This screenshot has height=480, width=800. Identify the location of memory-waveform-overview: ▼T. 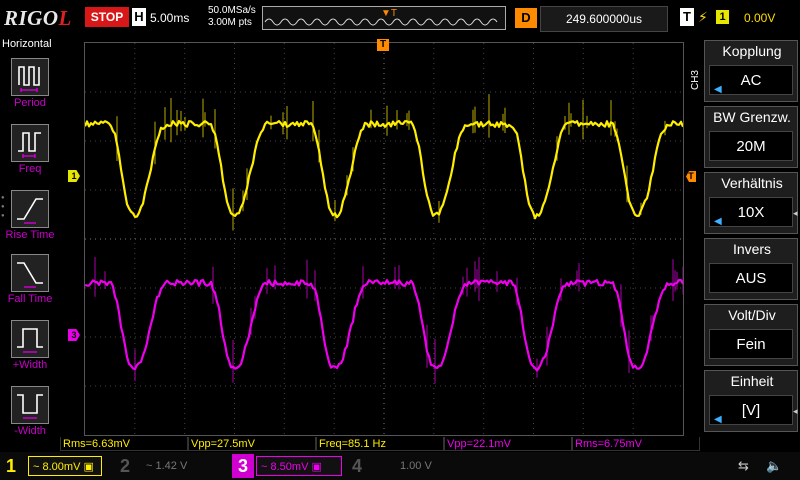
(384, 18).